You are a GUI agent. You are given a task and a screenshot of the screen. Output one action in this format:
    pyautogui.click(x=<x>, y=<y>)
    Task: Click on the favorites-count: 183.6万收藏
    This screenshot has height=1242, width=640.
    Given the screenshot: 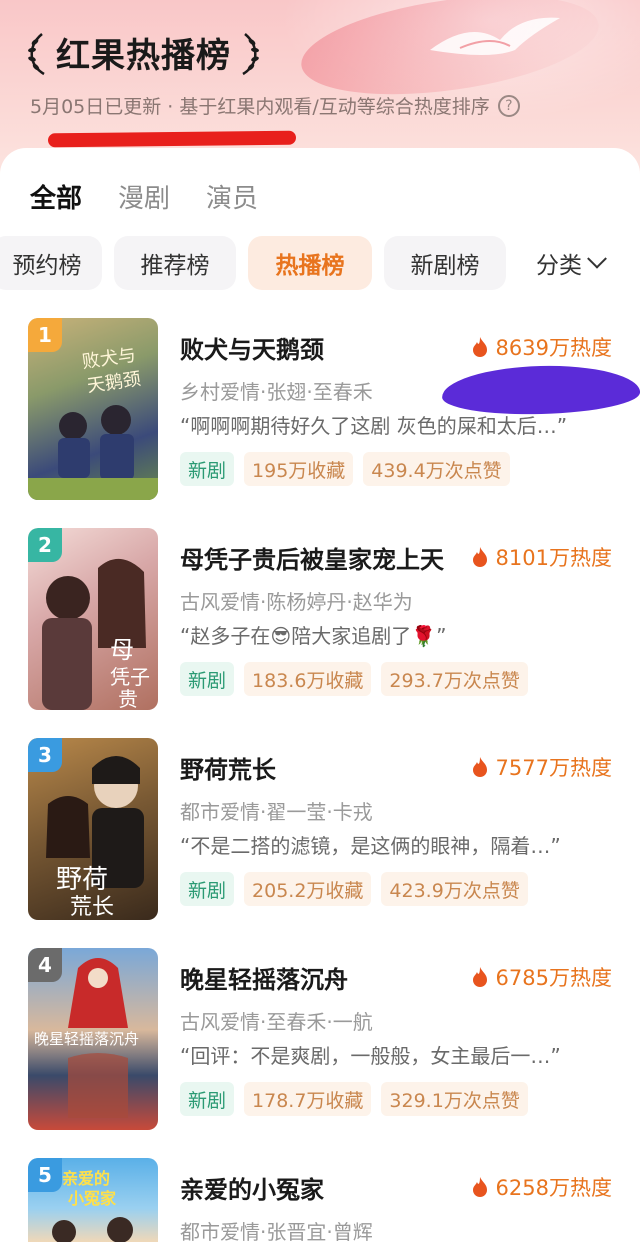 What is the action you would take?
    pyautogui.click(x=308, y=679)
    